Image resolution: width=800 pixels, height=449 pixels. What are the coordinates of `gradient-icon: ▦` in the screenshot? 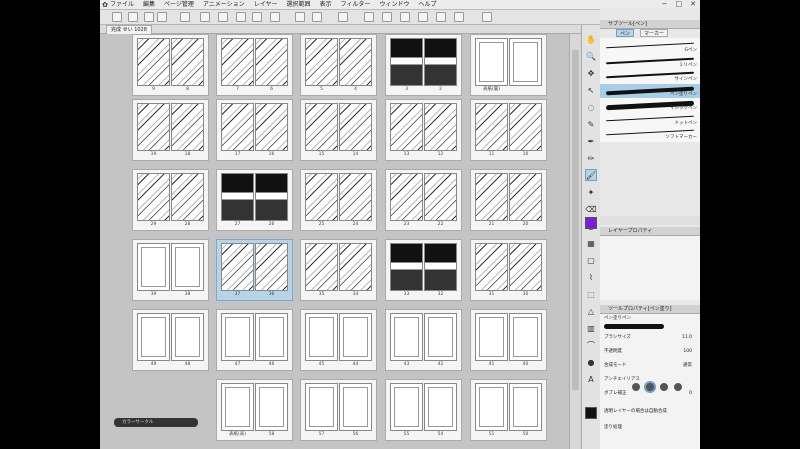 It's located at (591, 243).